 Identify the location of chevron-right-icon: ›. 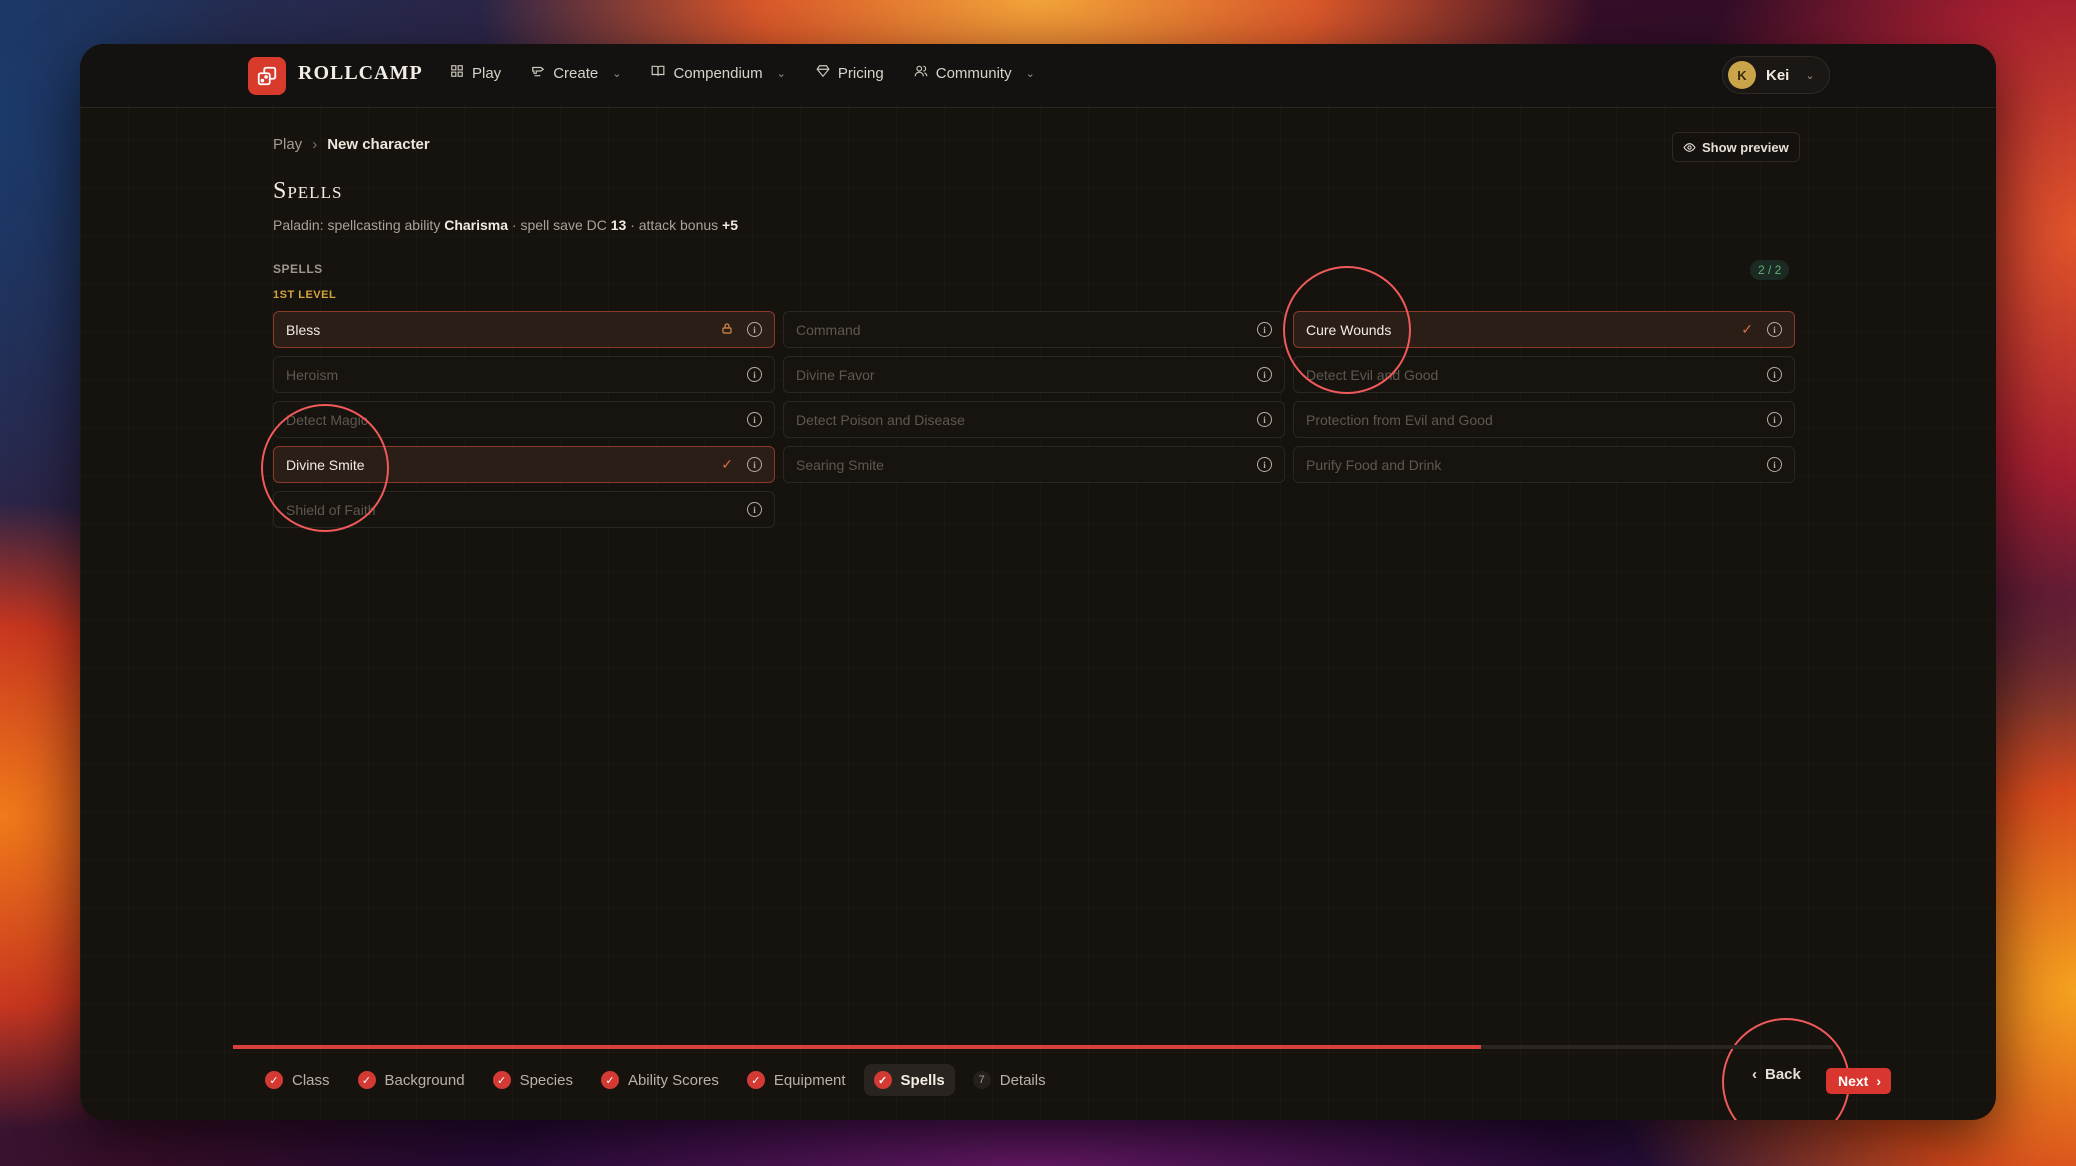
(1879, 1081).